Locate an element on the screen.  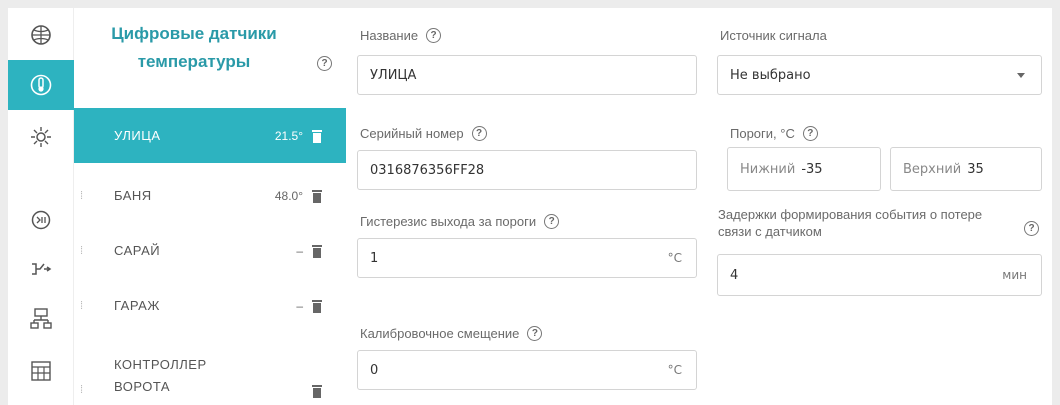
rail-panel-button is located at coordinates (41, 371).